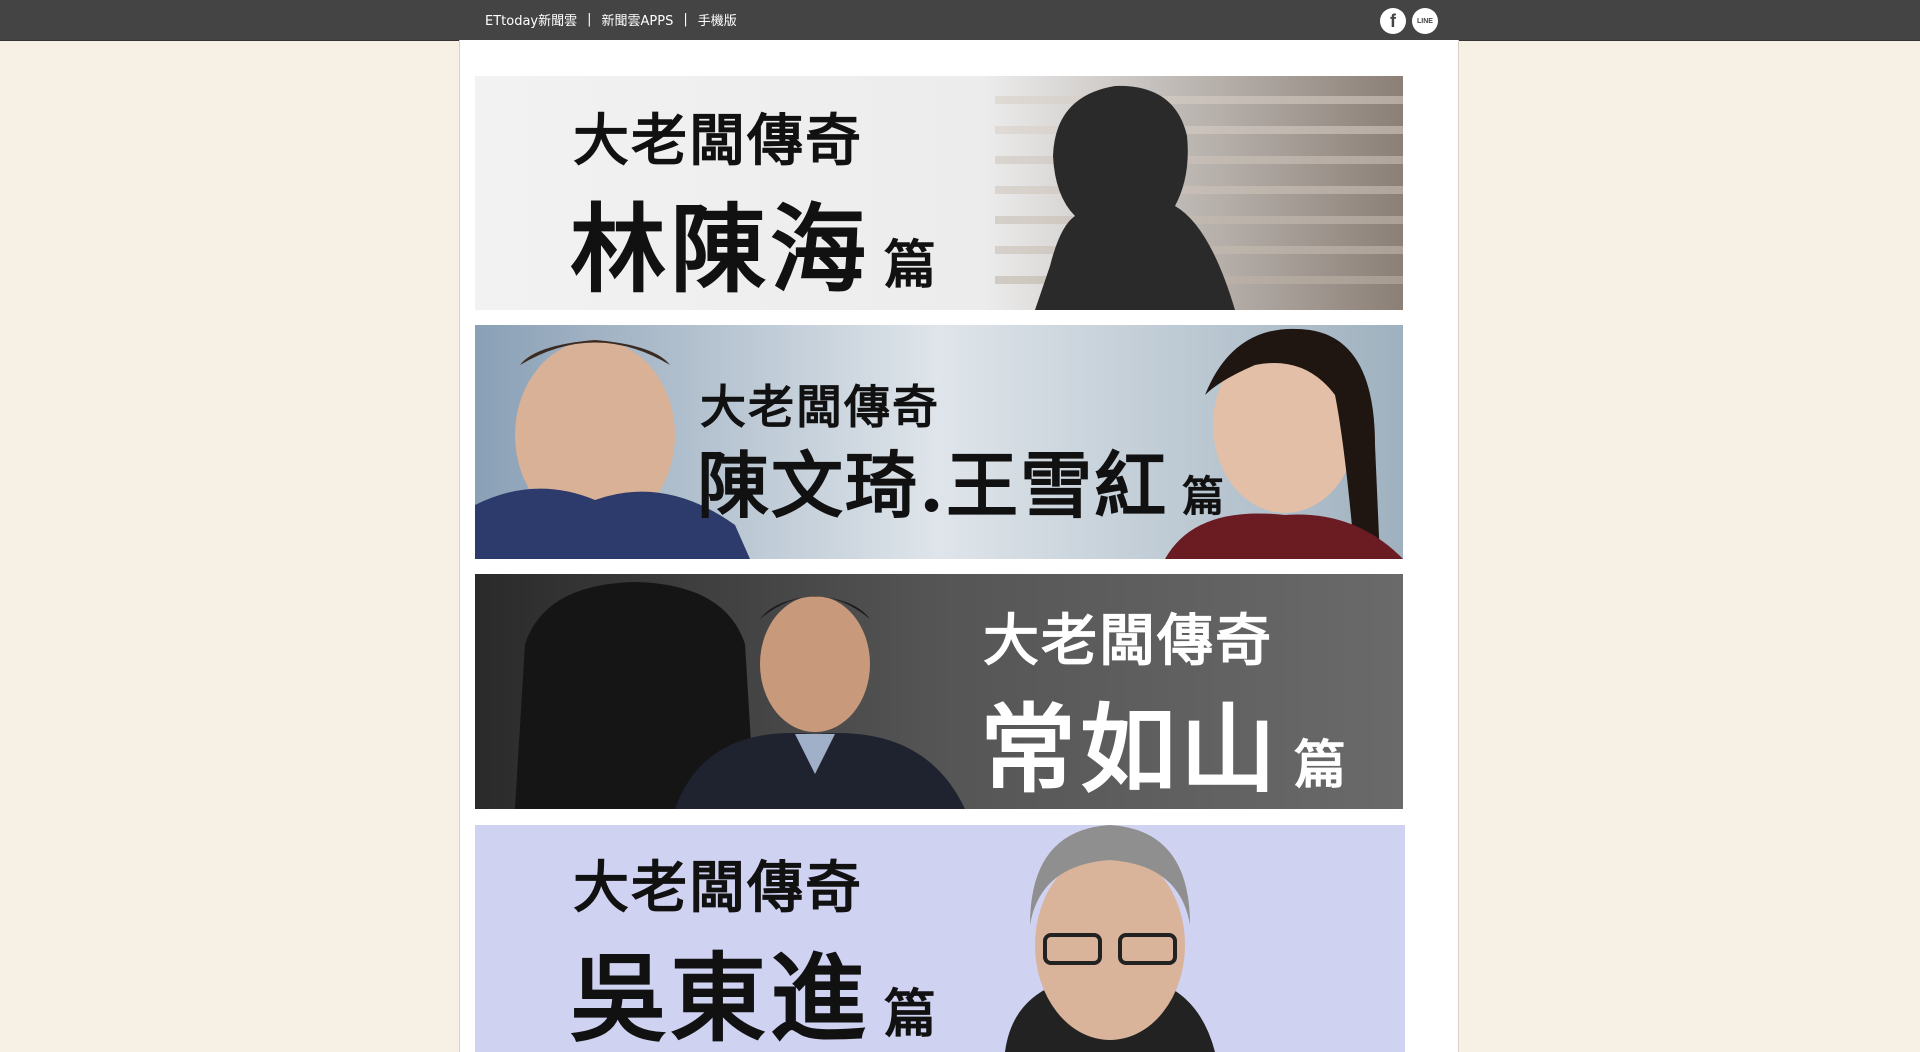 This screenshot has width=1920, height=1052. I want to click on banner-name-row: 吳東進篇, so click(754, 986).